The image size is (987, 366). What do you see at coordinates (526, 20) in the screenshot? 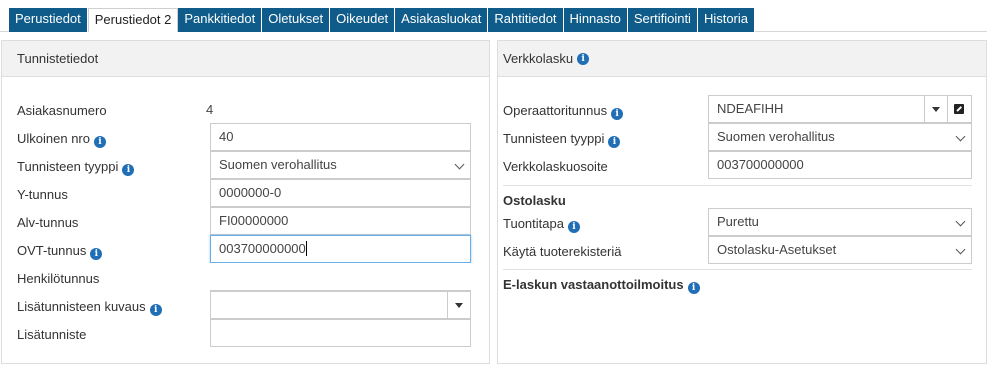
I see `tab-rahtitiedot: Rahtitiedot` at bounding box center [526, 20].